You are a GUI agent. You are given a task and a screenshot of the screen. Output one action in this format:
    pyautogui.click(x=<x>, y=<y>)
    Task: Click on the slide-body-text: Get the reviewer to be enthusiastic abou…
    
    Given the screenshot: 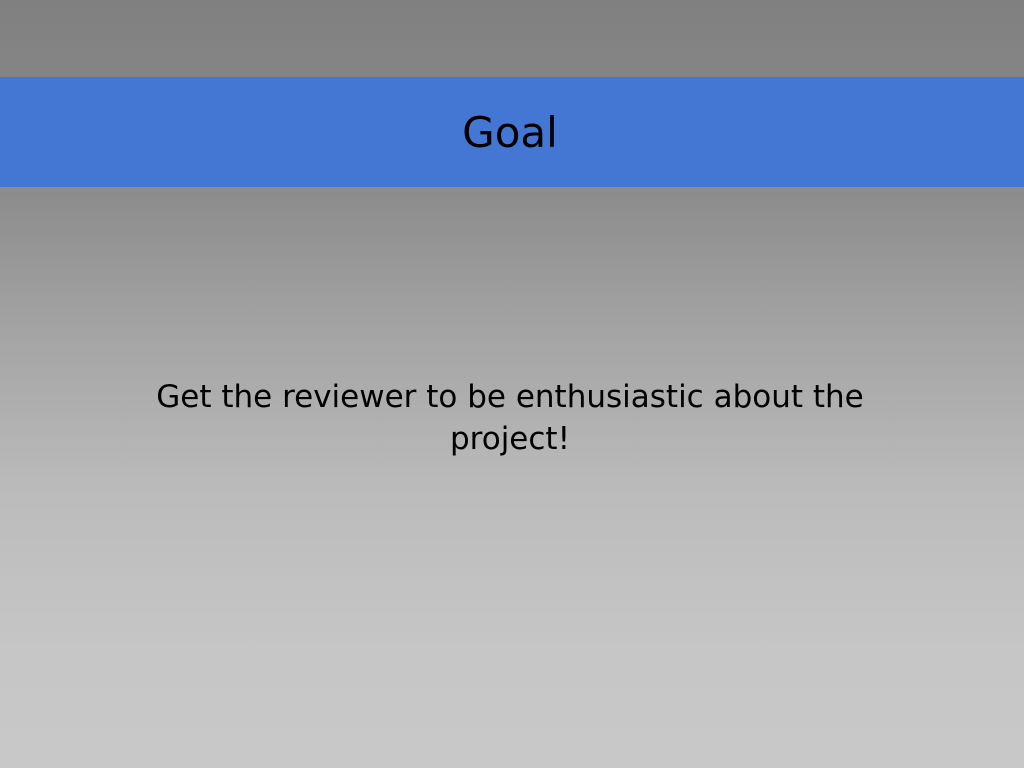 What is the action you would take?
    pyautogui.click(x=510, y=418)
    